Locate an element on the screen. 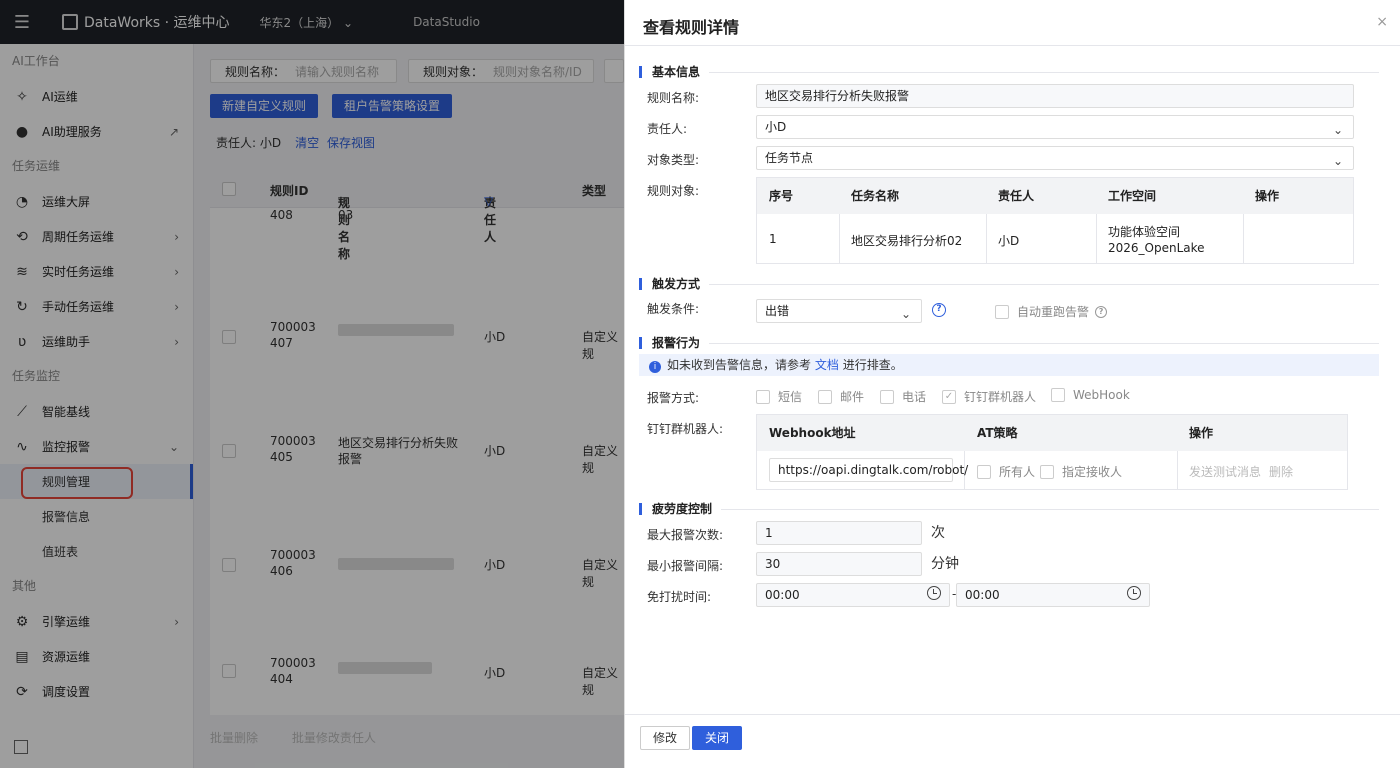 The height and width of the screenshot is (768, 1400). doc-link: 文档 is located at coordinates (827, 365).